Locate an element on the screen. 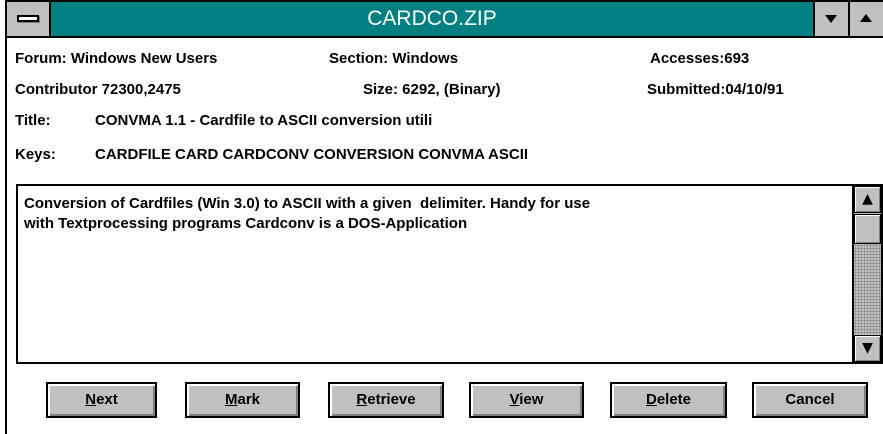 This screenshot has height=434, width=883. delete-button: Delete is located at coordinates (668, 400).